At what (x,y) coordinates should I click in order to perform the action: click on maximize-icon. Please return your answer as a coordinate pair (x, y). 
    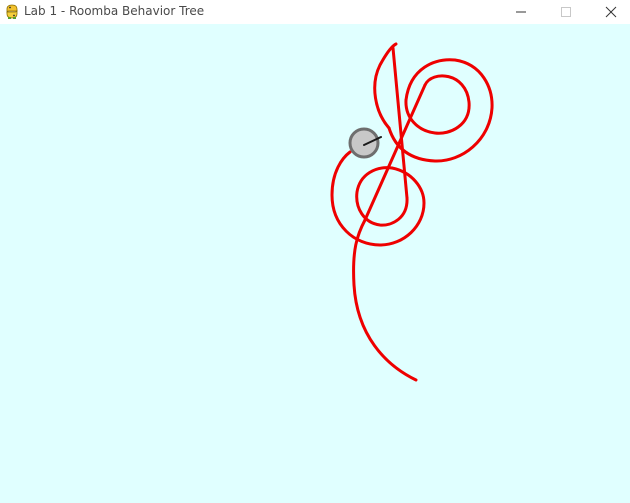
    Looking at the image, I should click on (566, 12).